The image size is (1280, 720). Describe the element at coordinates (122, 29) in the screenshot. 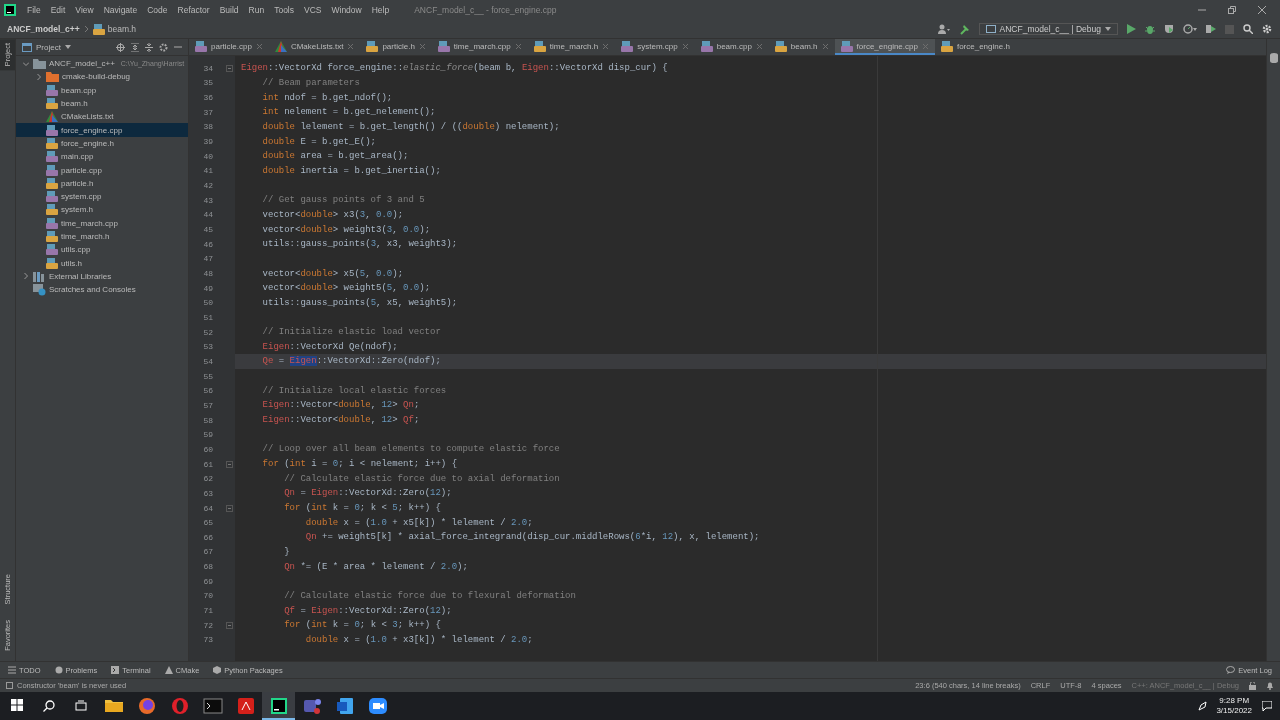

I see `breadcrumb-item: beam.h` at that location.